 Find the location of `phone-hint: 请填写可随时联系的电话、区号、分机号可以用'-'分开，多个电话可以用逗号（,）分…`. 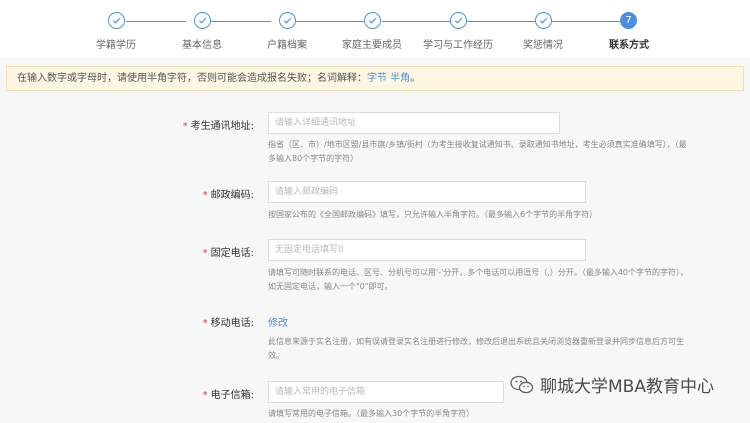

phone-hint: 请填写可随时联系的电话、区号、分机号可以用'-'分开，多个电话可以用逗号（,）分… is located at coordinates (478, 279).